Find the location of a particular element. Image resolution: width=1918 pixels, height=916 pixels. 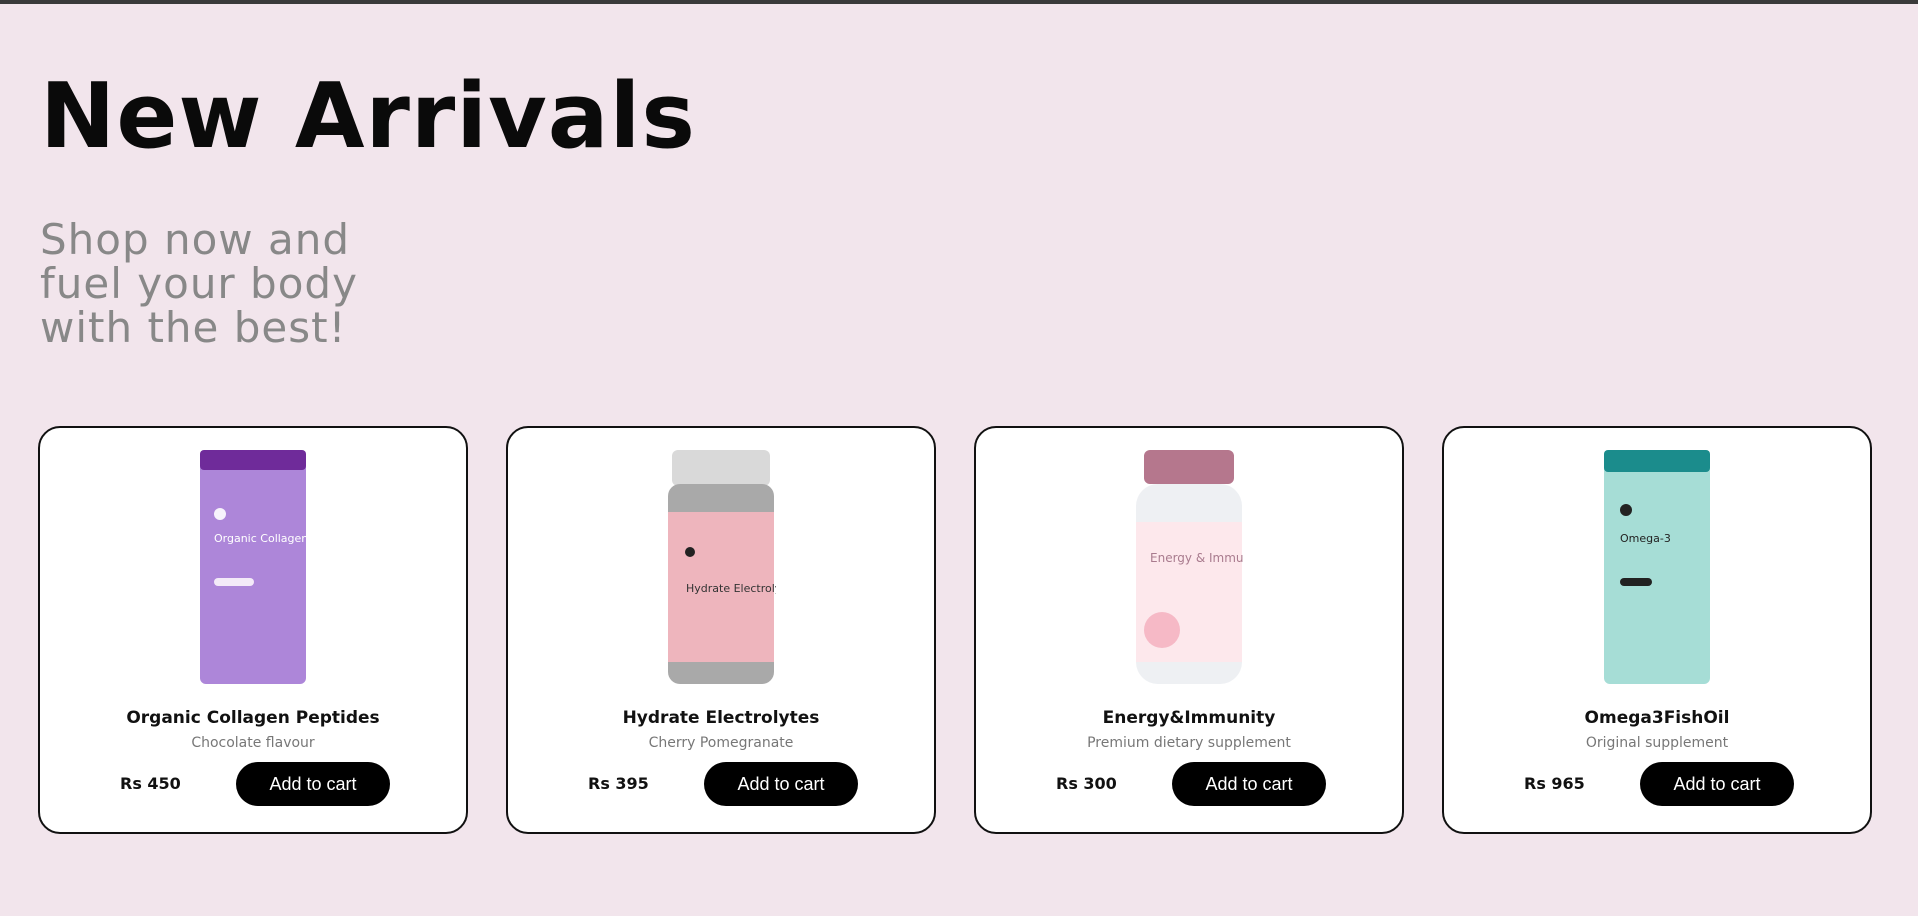

omega3-image-label: Omega-3 is located at coordinates (1645, 538).